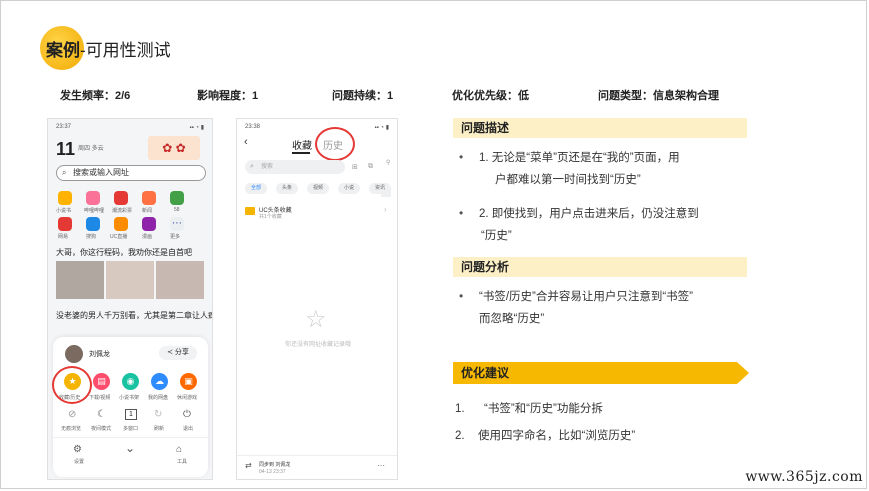 Image resolution: width=869 pixels, height=491 pixels. Describe the element at coordinates (131, 429) in the screenshot. I see `menu-label: 多窗口` at that location.